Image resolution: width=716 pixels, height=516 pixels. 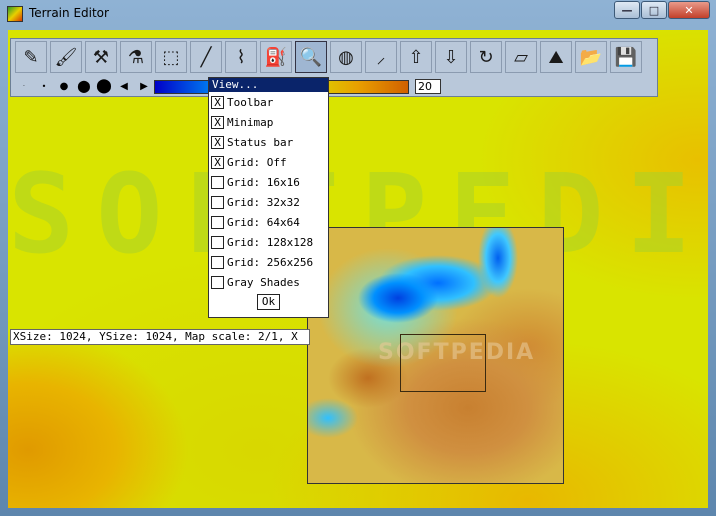 I want to click on lower-icon: ⇩, so click(x=451, y=57).